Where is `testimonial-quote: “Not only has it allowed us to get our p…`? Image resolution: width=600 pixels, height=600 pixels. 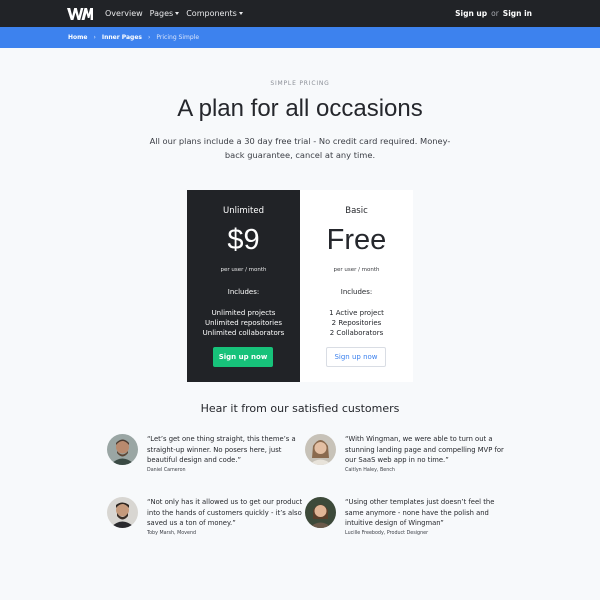 testimonial-quote: “Not only has it allowed us to get our p… is located at coordinates (225, 512).